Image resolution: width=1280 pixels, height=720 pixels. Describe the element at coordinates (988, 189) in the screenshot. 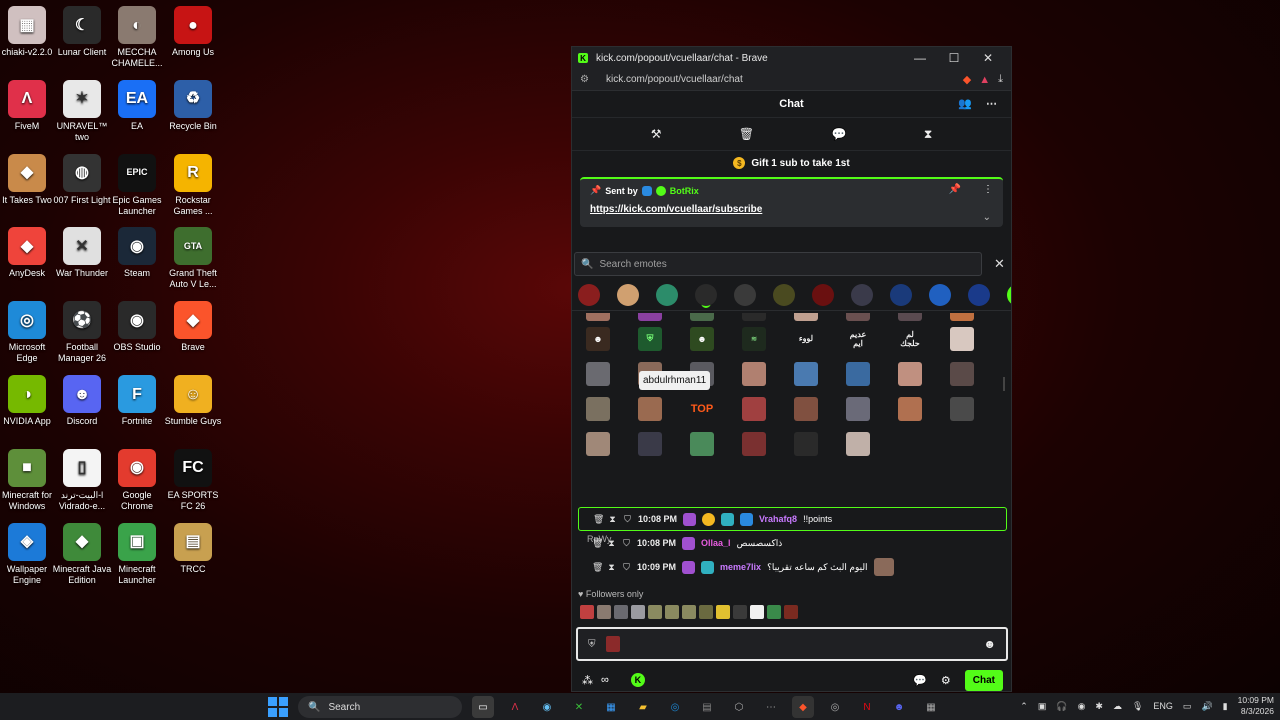

I see `pinned-more-icon: ⋮` at that location.